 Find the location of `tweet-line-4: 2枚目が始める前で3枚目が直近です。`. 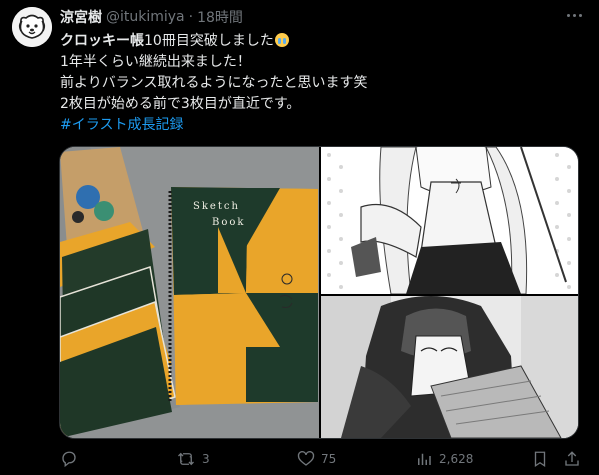

tweet-line-4: 2枚目が始める前で3枚目が直近です。 is located at coordinates (180, 104).